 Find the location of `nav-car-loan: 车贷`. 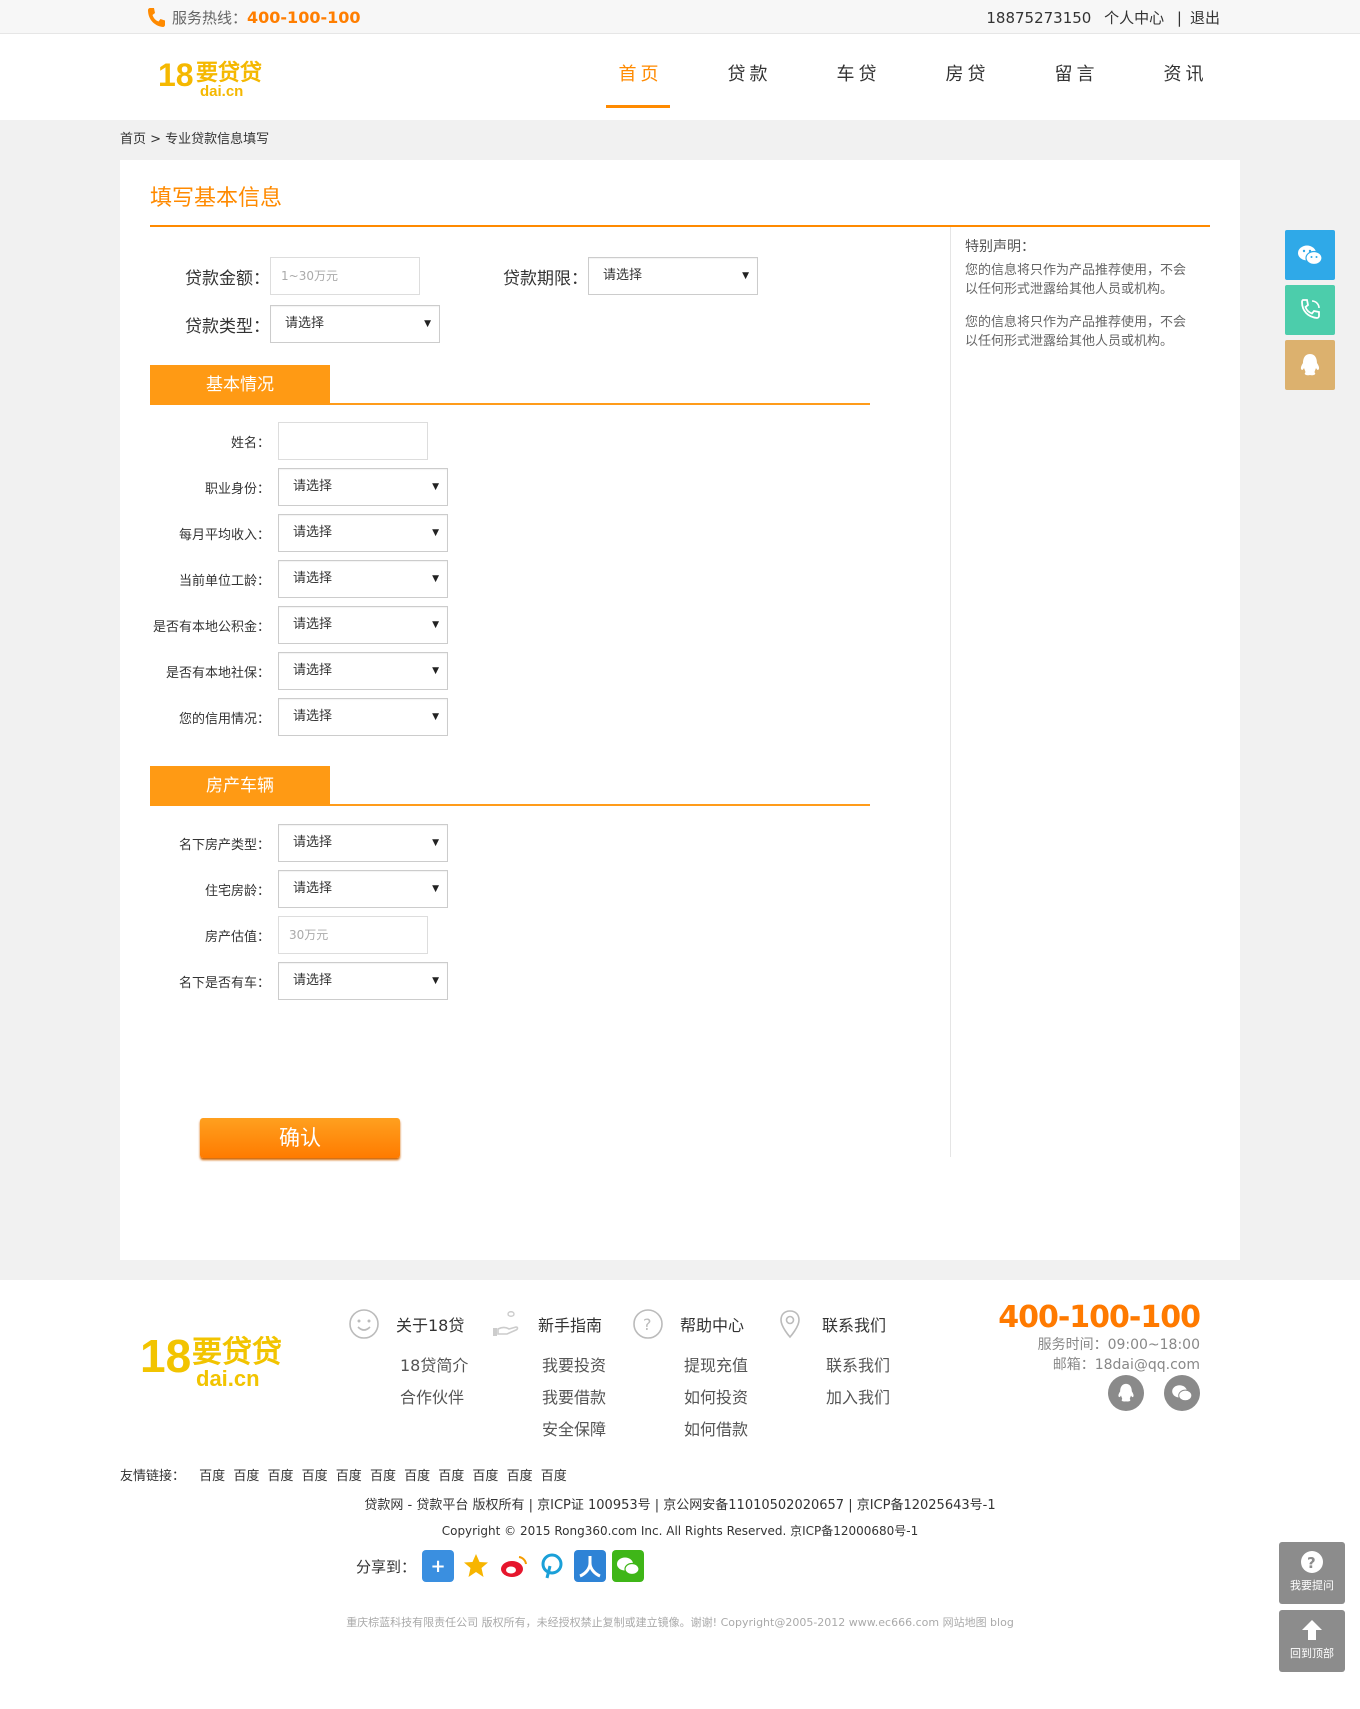

nav-car-loan: 车贷 is located at coordinates (858, 77).